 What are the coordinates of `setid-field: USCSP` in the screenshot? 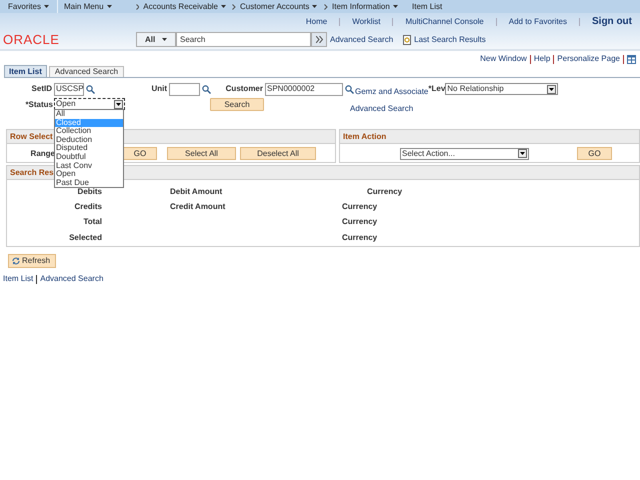 It's located at (69, 89).